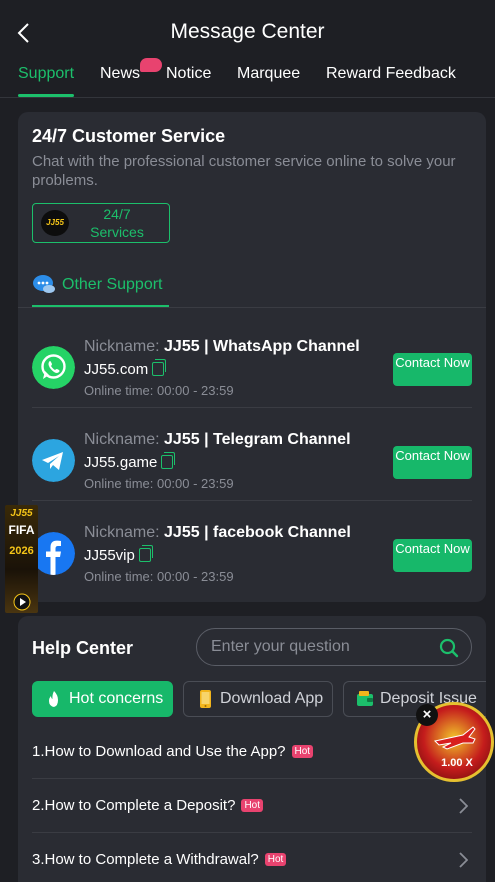 The height and width of the screenshot is (882, 495). What do you see at coordinates (53, 699) in the screenshot?
I see `flame-icon` at bounding box center [53, 699].